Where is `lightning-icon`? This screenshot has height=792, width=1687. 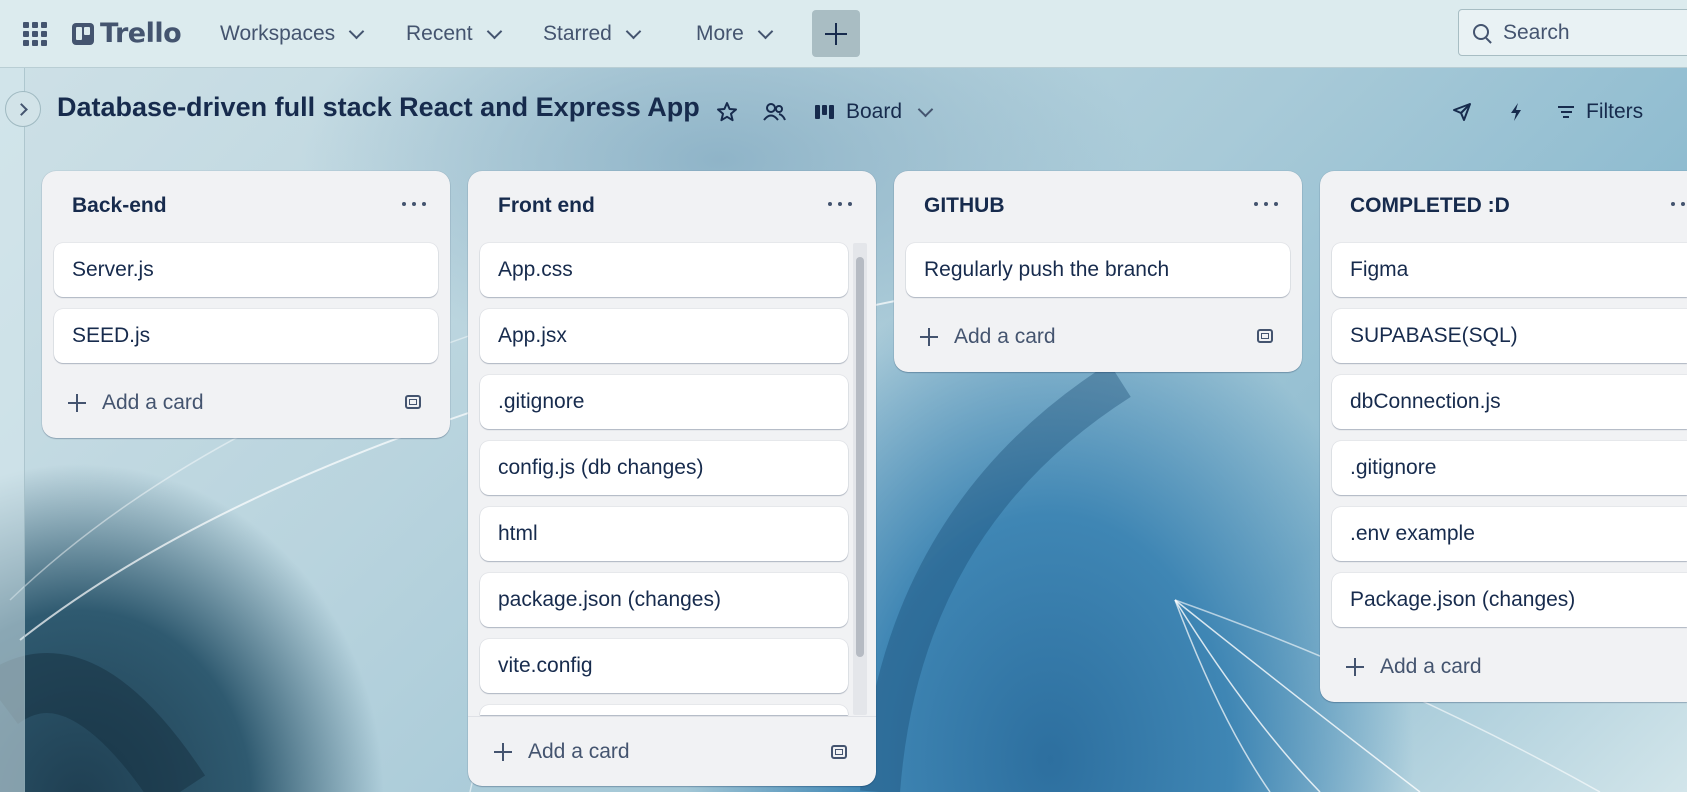 lightning-icon is located at coordinates (1516, 112).